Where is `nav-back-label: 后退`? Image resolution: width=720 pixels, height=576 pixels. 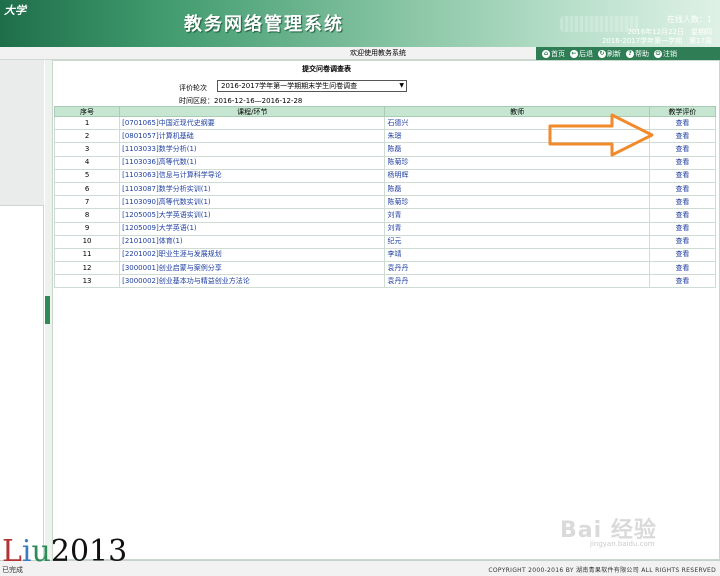 nav-back-label: 后退 is located at coordinates (586, 53).